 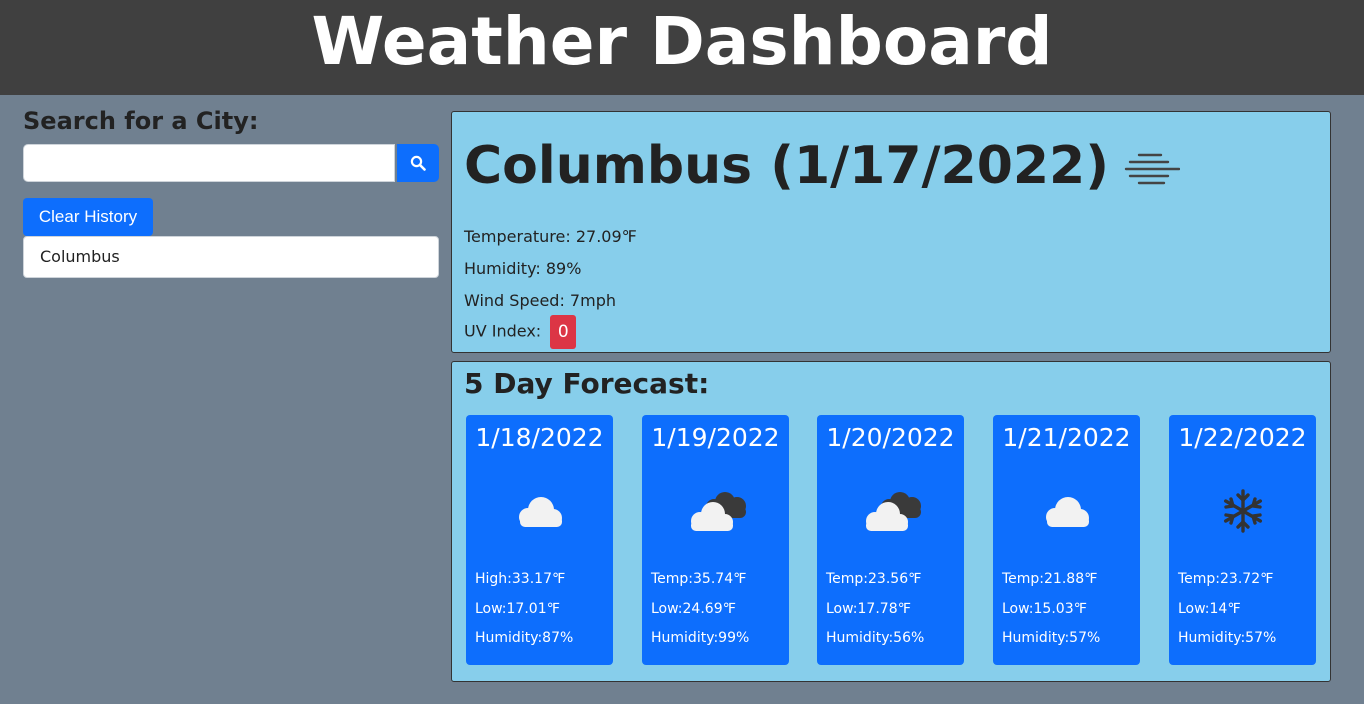 What do you see at coordinates (141, 121) in the screenshot?
I see `search-heading: Search for a City:` at bounding box center [141, 121].